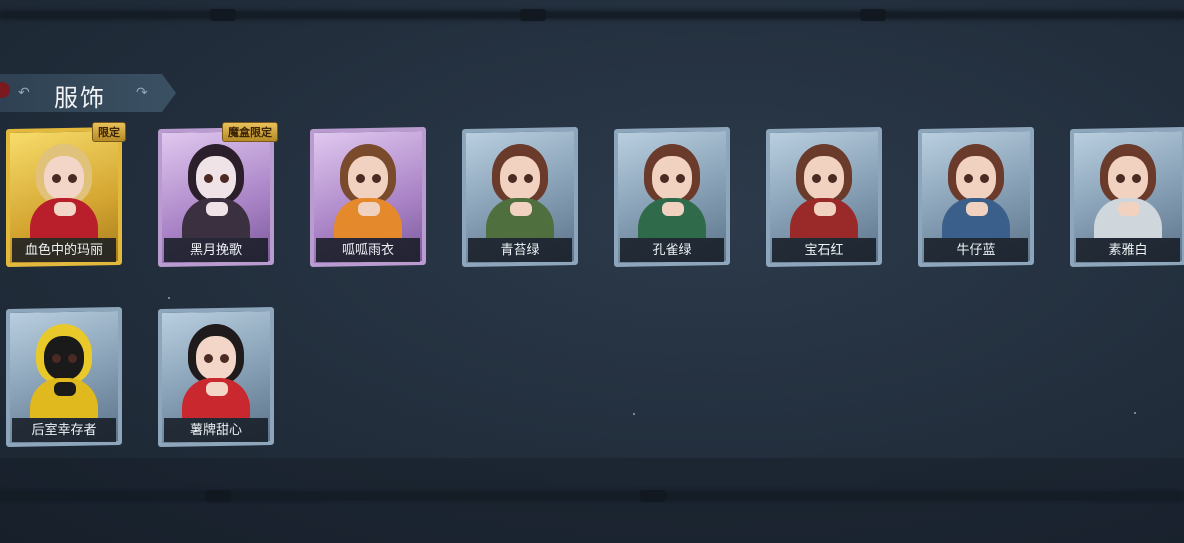 This screenshot has width=1184, height=543. I want to click on limited-badge: 魔盒限定, so click(250, 132).